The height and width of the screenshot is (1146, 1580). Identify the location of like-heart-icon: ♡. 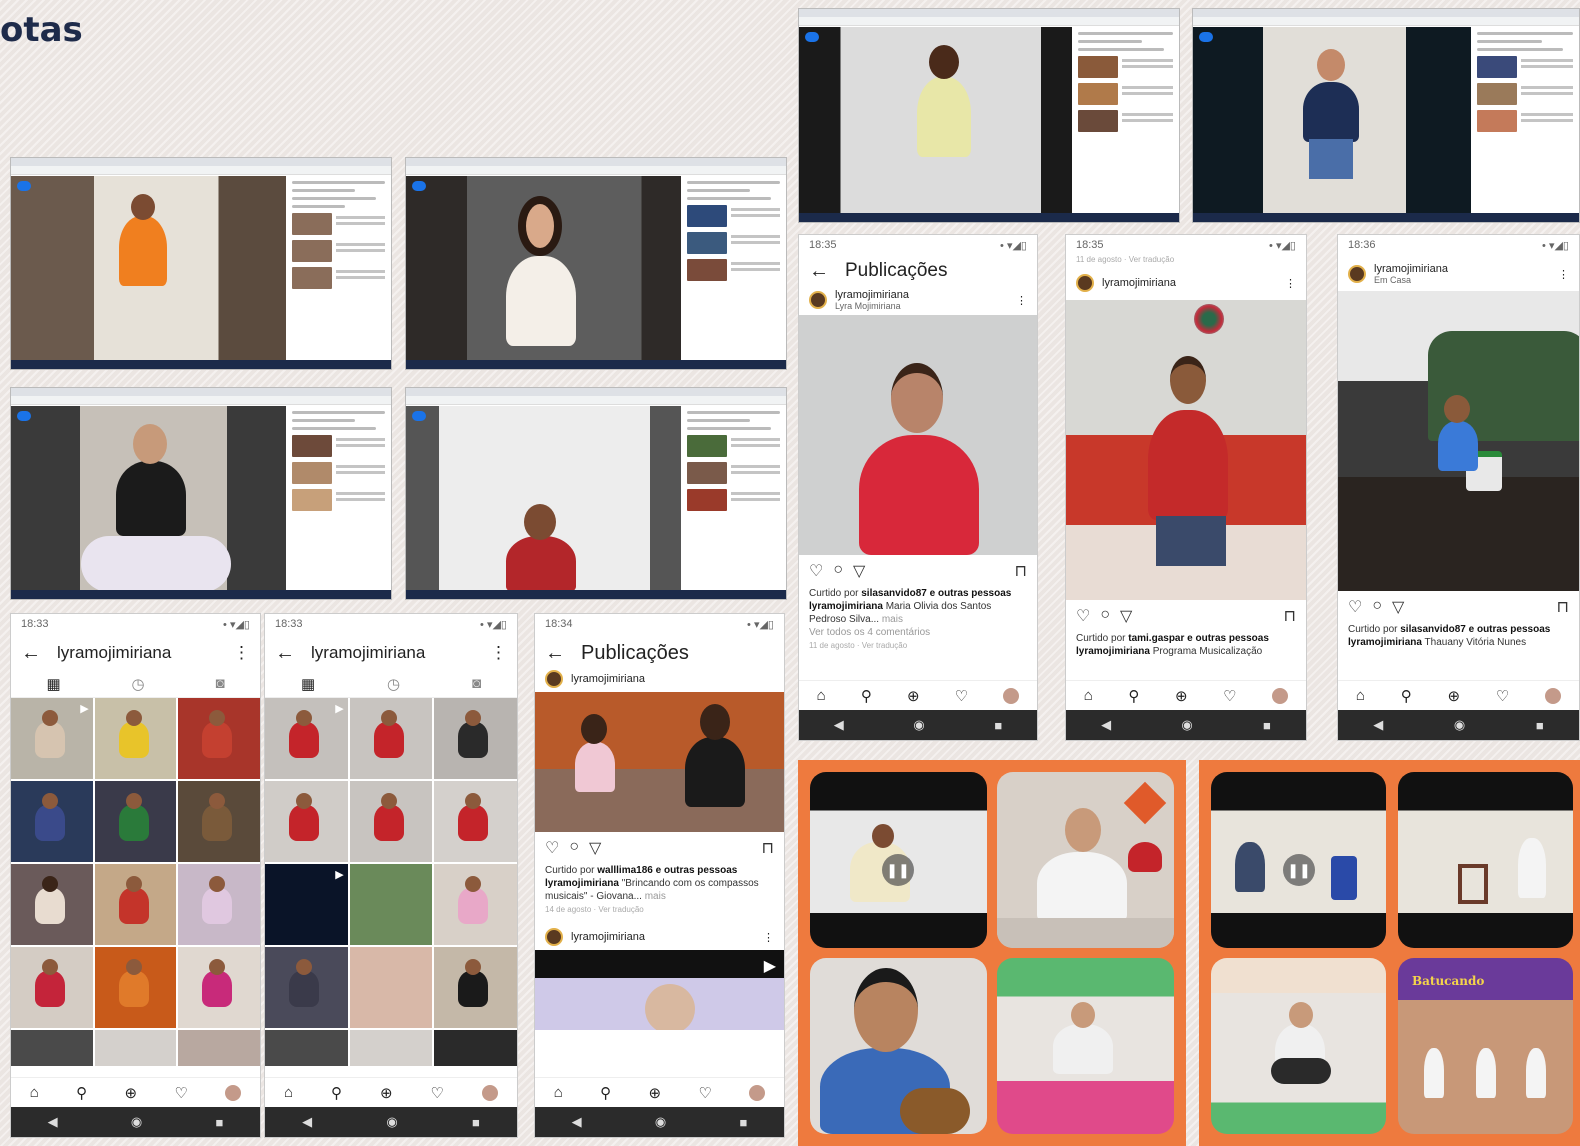
(816, 571).